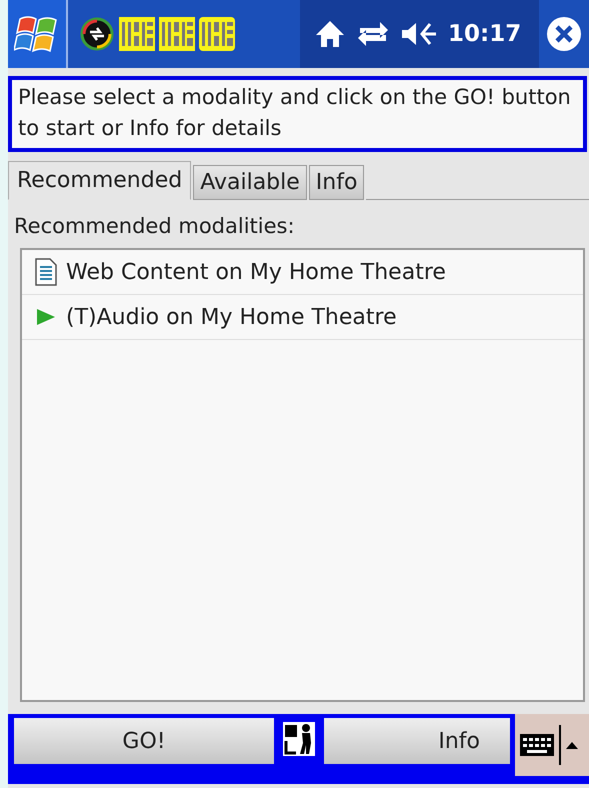 This screenshot has width=589, height=788. Describe the element at coordinates (250, 182) in the screenshot. I see `tab: Available` at that location.